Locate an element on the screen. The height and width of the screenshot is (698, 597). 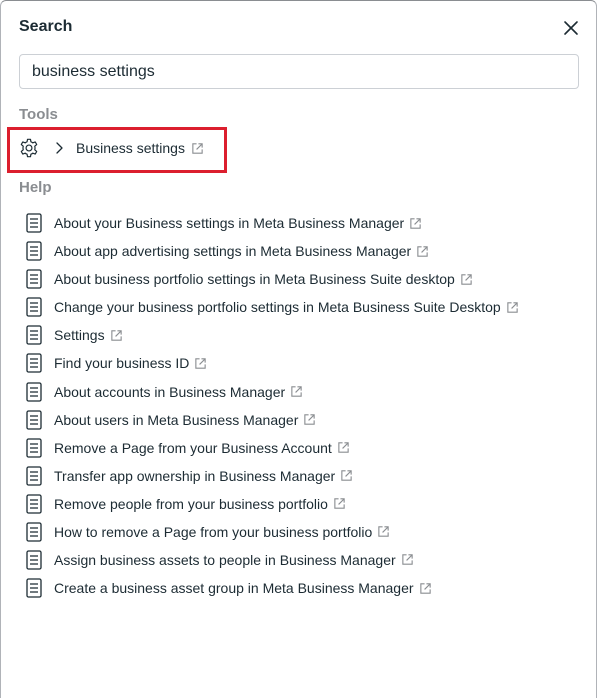
close-icon is located at coordinates (571, 28).